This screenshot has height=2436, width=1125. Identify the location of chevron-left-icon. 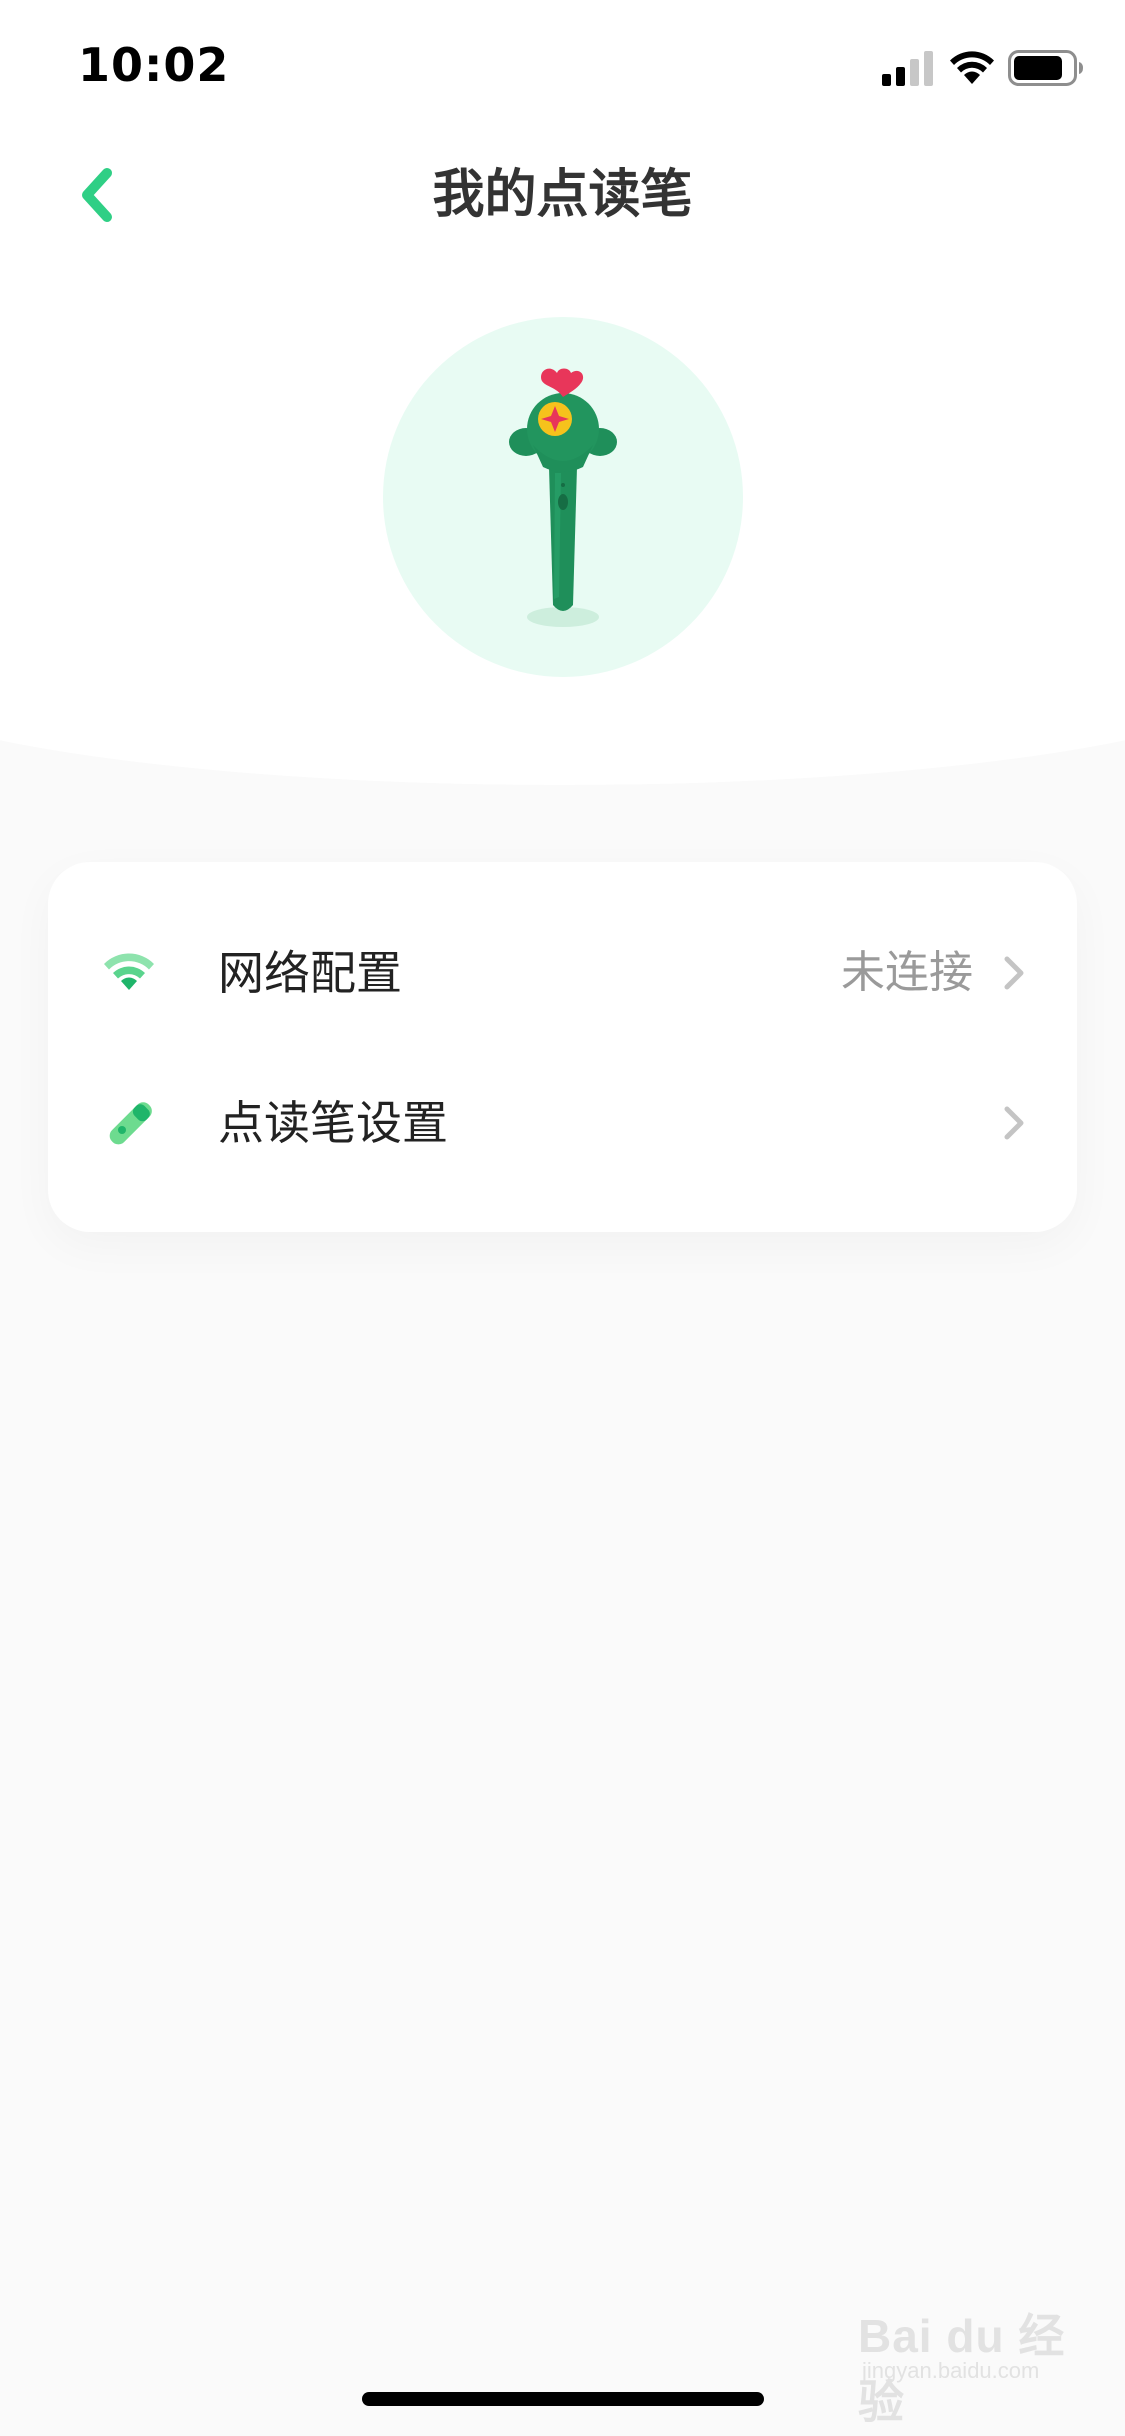
(97, 195).